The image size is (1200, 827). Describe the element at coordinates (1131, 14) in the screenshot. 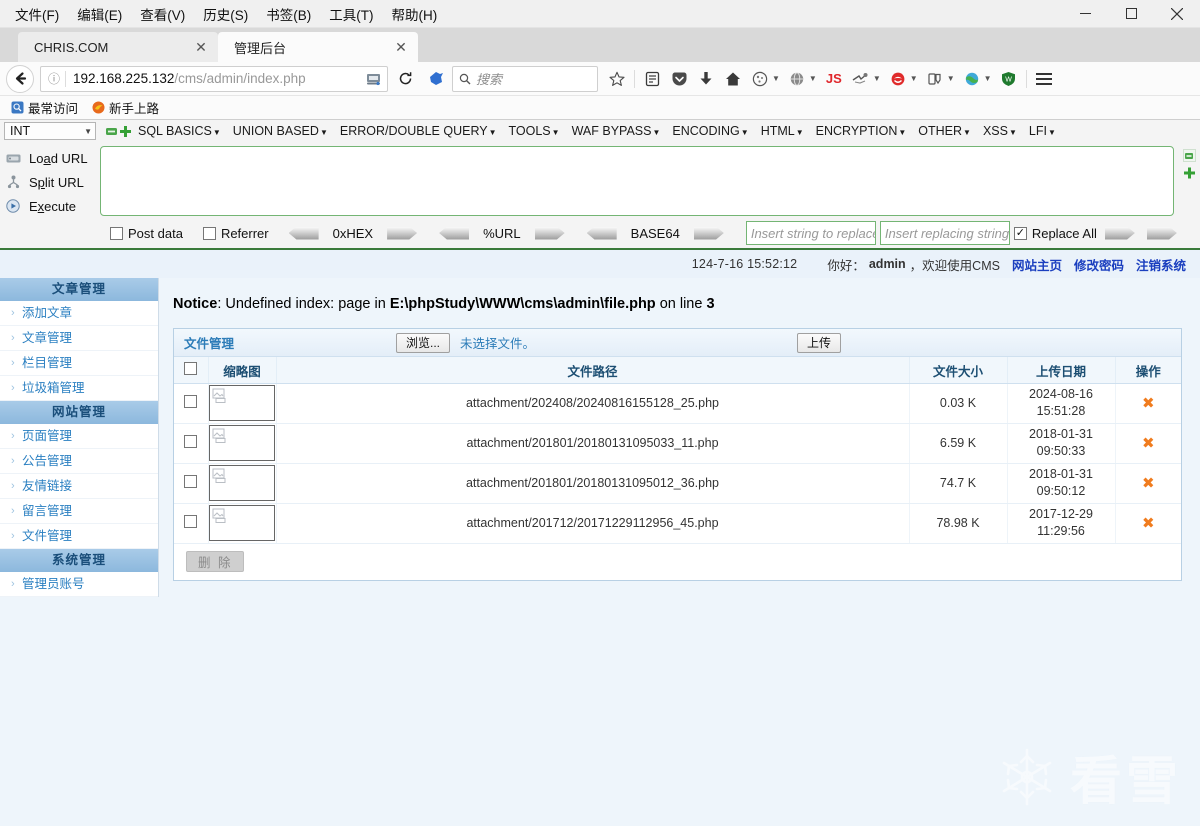

I see `maximize-icon` at that location.